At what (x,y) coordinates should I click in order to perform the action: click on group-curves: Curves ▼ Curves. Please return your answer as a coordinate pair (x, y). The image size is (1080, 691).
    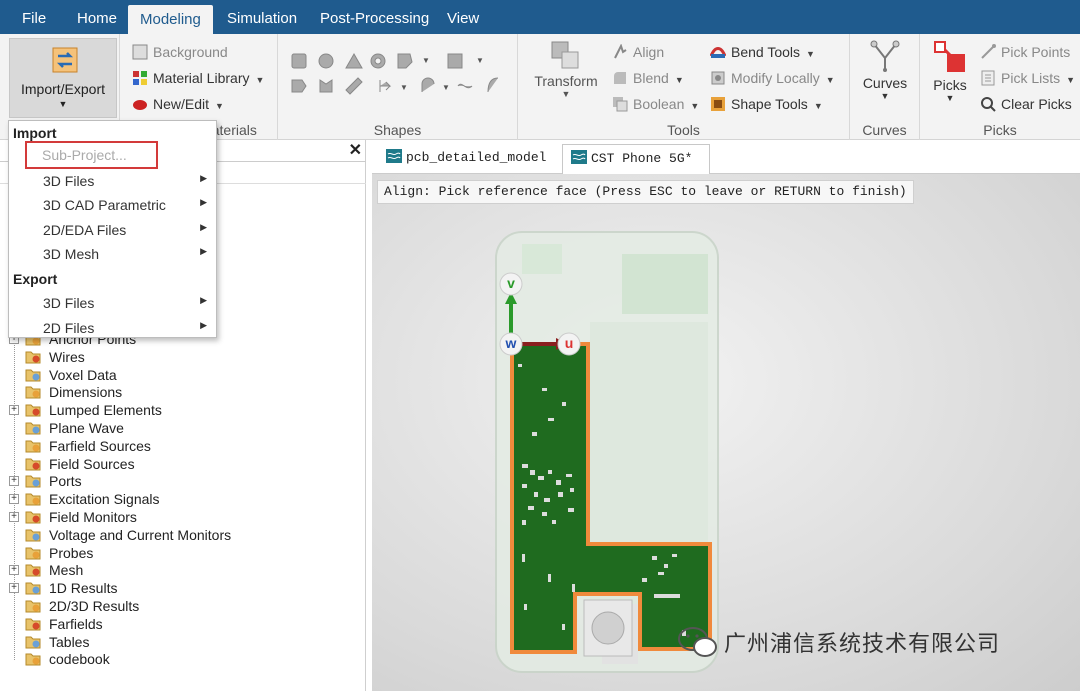
    Looking at the image, I should click on (885, 87).